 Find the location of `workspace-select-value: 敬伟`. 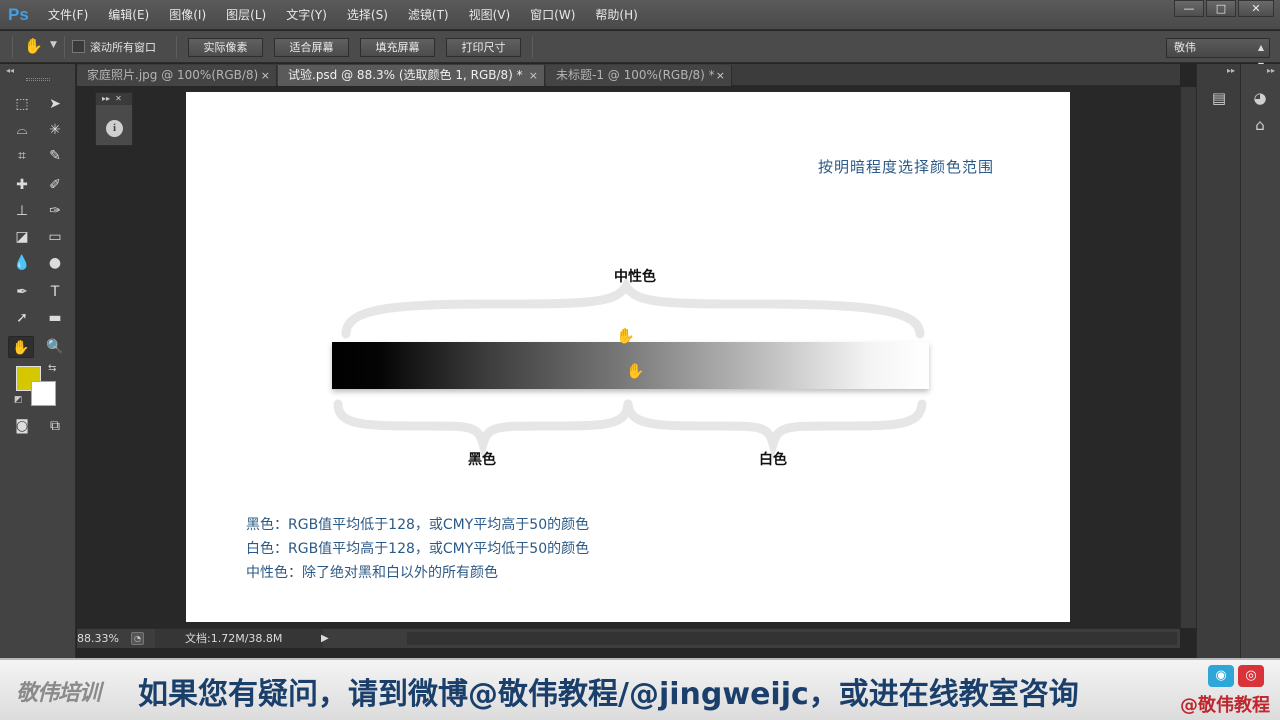

workspace-select-value: 敬伟 is located at coordinates (1185, 47).